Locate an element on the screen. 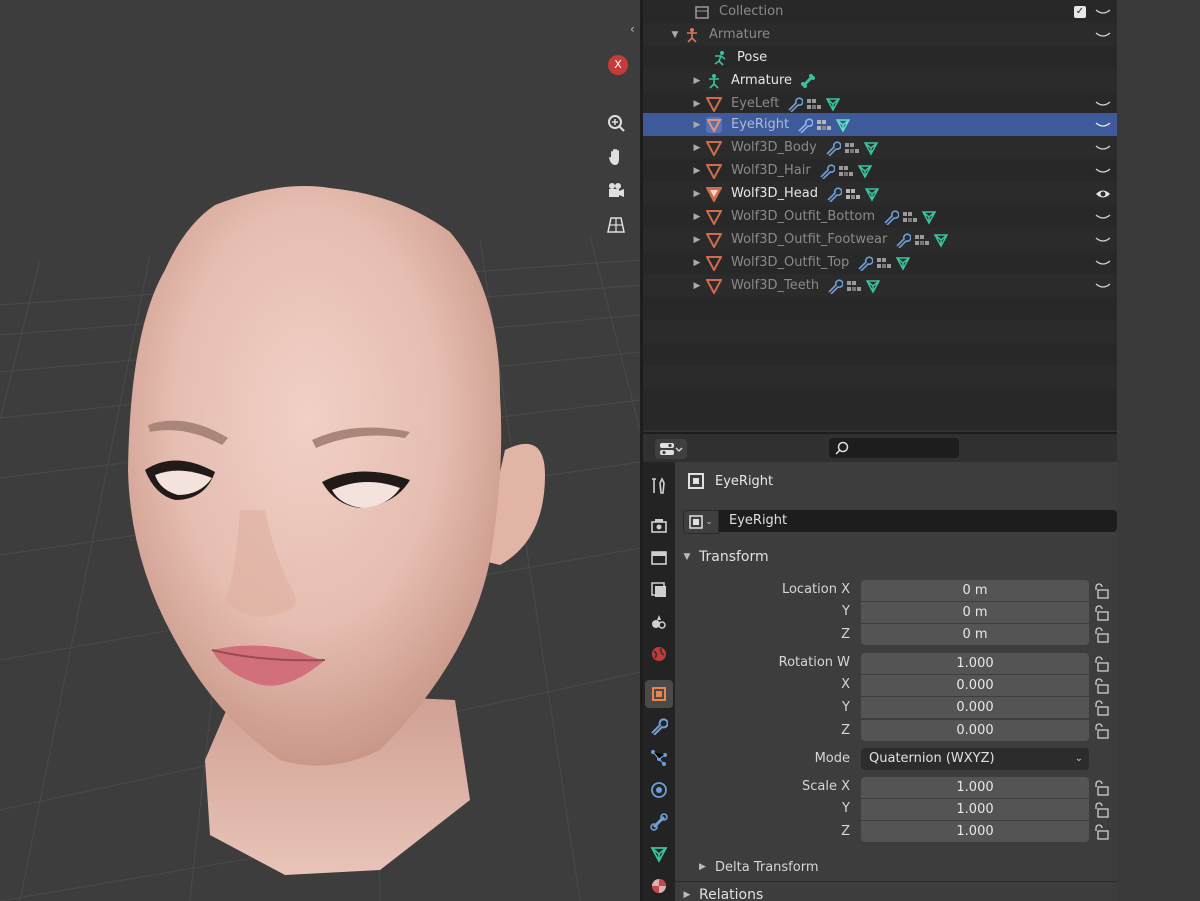  lock-location-x-icon is located at coordinates (1101, 591).